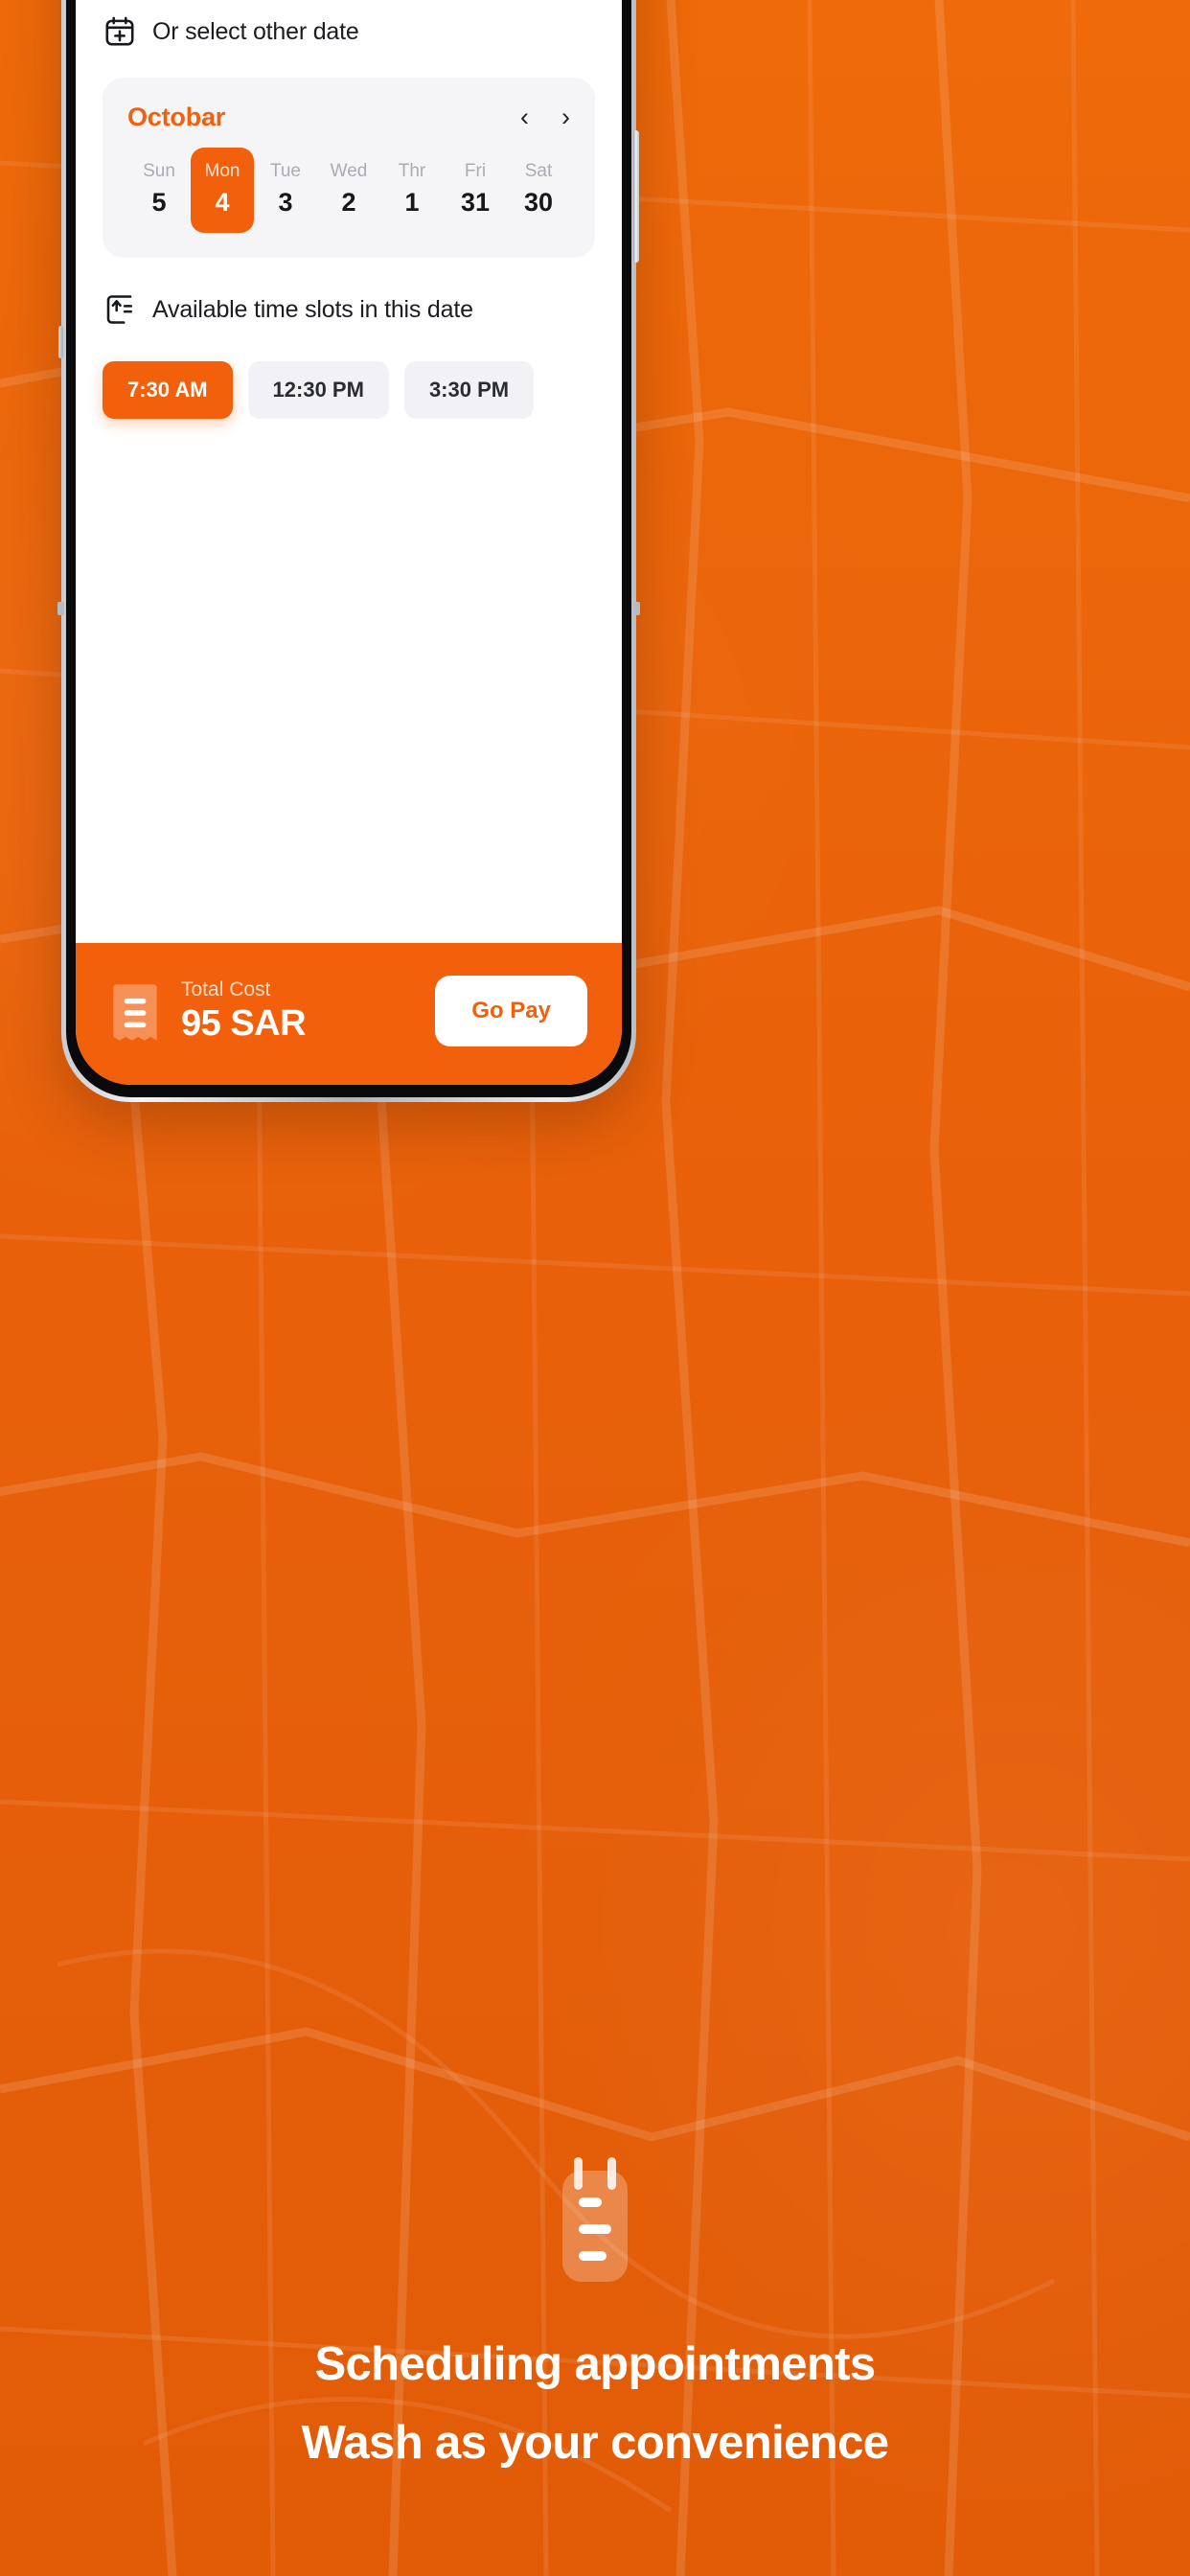 The width and height of the screenshot is (1190, 2576). Describe the element at coordinates (476, 202) in the screenshot. I see `calendar-day-number: 31` at that location.